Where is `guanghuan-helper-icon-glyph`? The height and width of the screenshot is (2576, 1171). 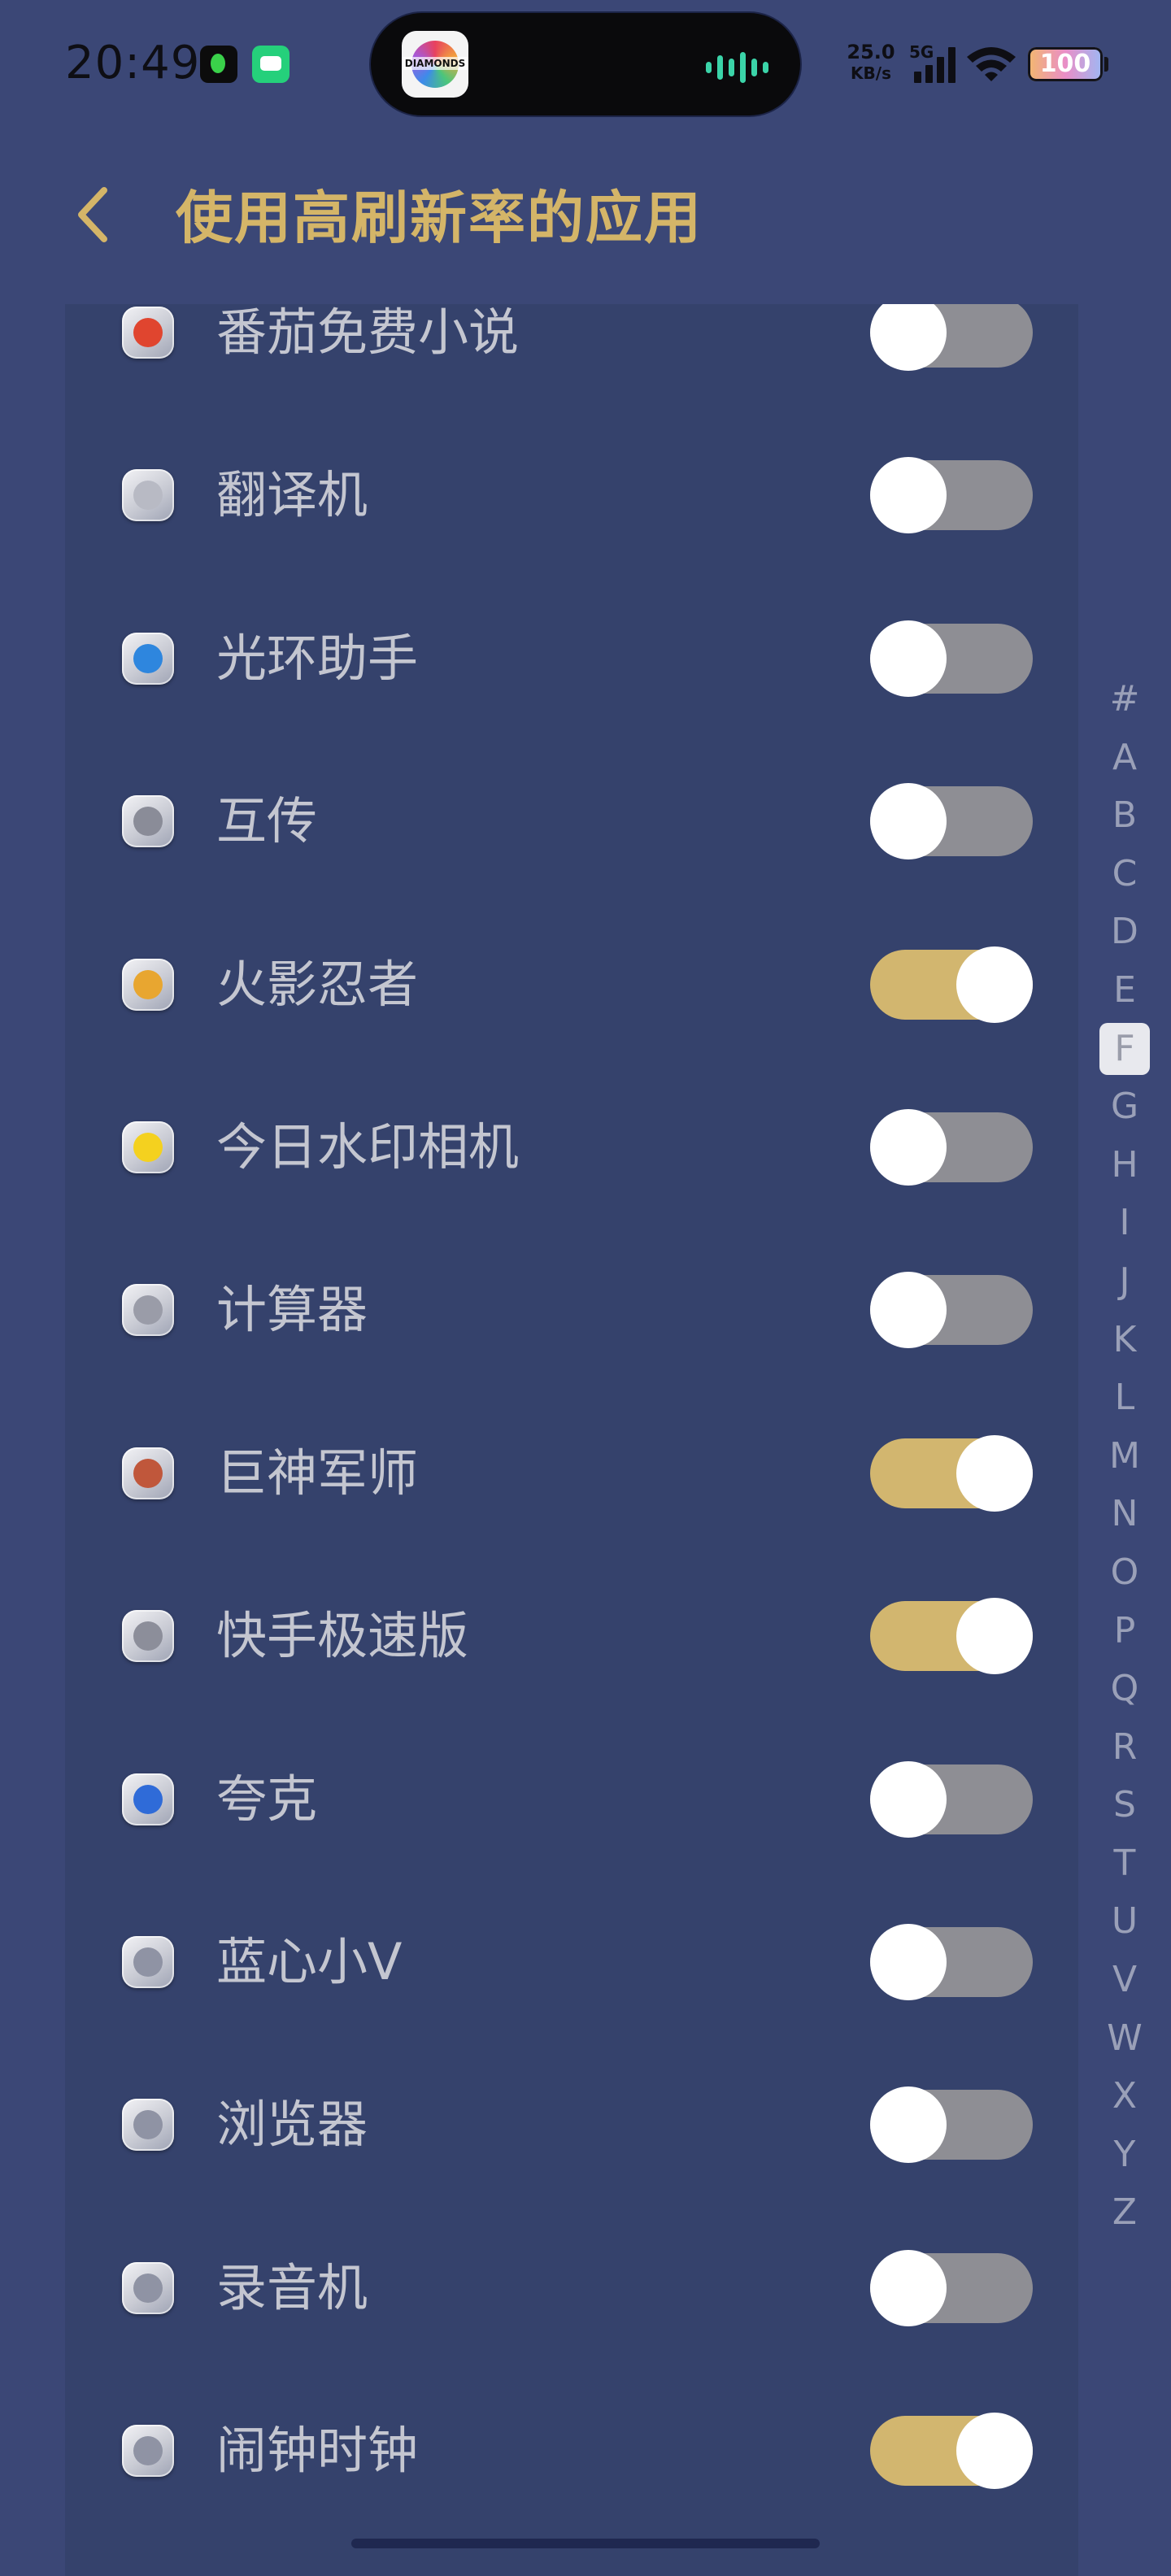
guanghuan-helper-icon-glyph is located at coordinates (148, 658).